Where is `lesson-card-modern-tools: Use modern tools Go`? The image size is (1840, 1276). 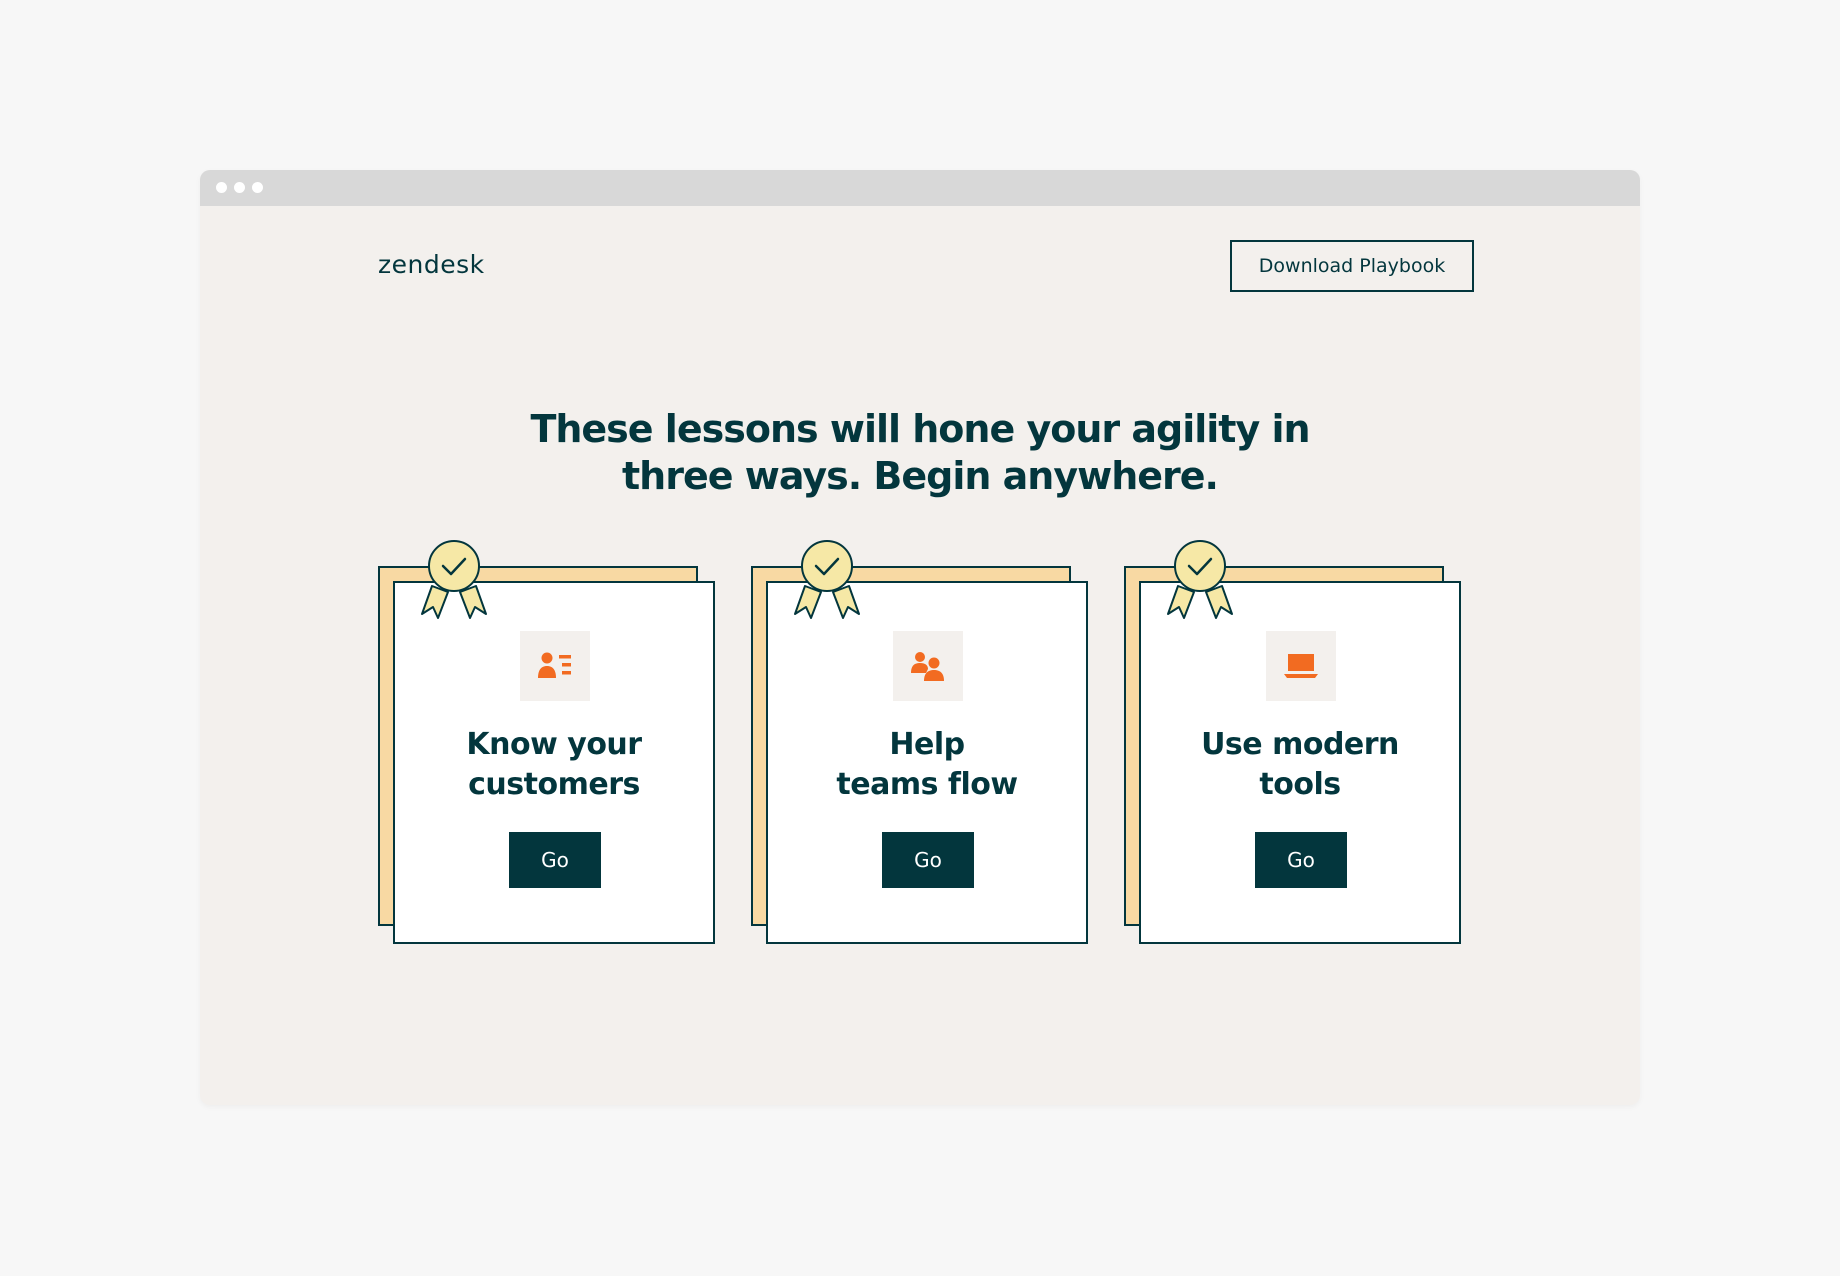
lesson-card-modern-tools: Use modern tools Go is located at coordinates (1292, 758).